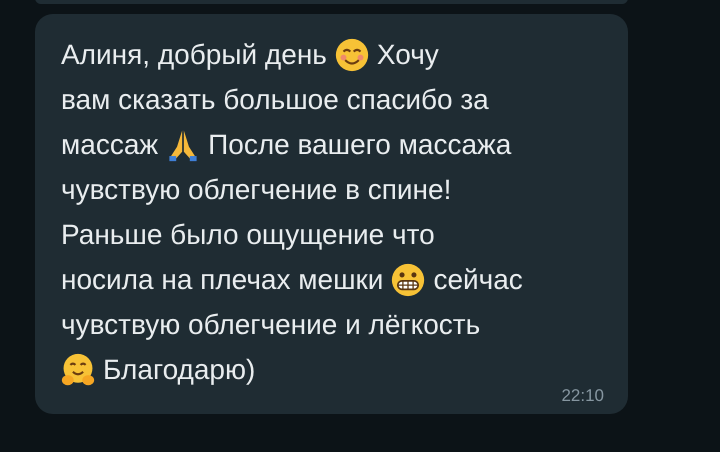 The width and height of the screenshot is (720, 452). I want to click on message-time: 22:10, so click(582, 396).